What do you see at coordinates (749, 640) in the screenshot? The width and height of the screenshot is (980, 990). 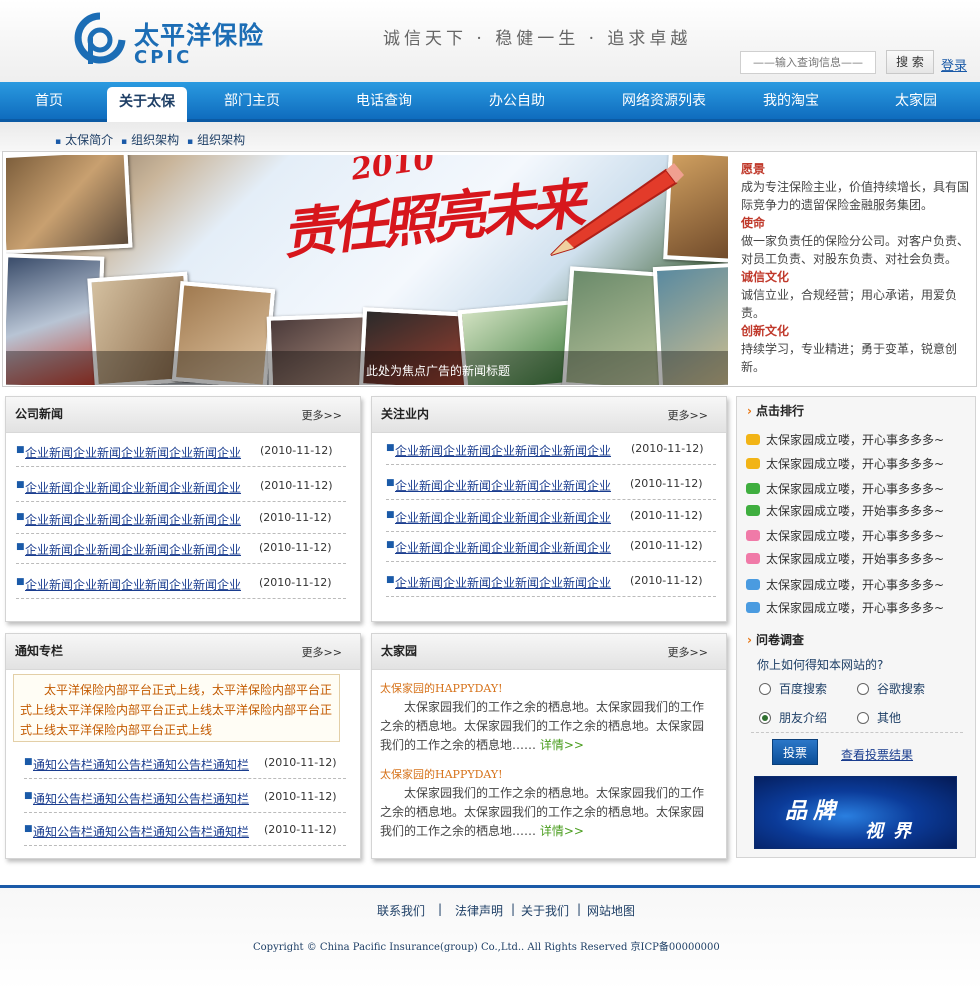 I see `arrow-icon: ›` at bounding box center [749, 640].